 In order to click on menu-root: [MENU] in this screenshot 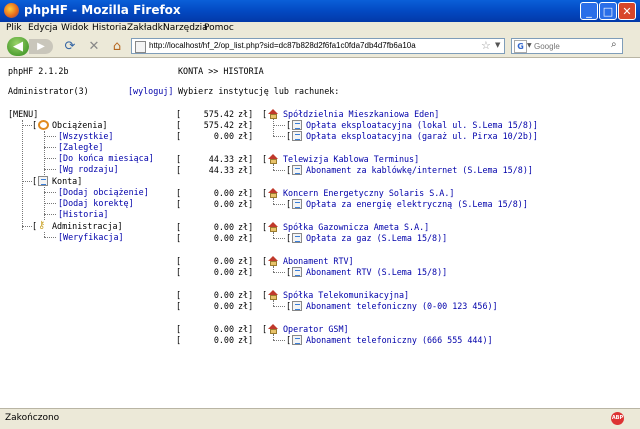, I will do `click(23, 114)`.